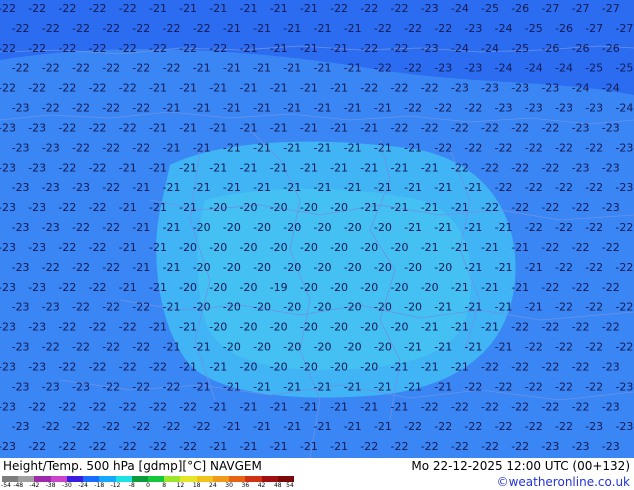 Image resolution: width=634 pixels, height=490 pixels. What do you see at coordinates (245, 485) in the screenshot?
I see `colorbar-tick-label: 36` at bounding box center [245, 485].